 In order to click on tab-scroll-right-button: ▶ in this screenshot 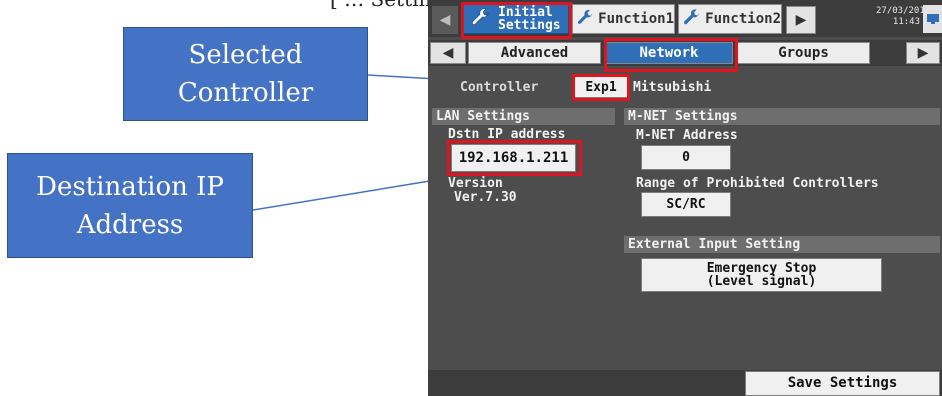, I will do `click(801, 20)`.